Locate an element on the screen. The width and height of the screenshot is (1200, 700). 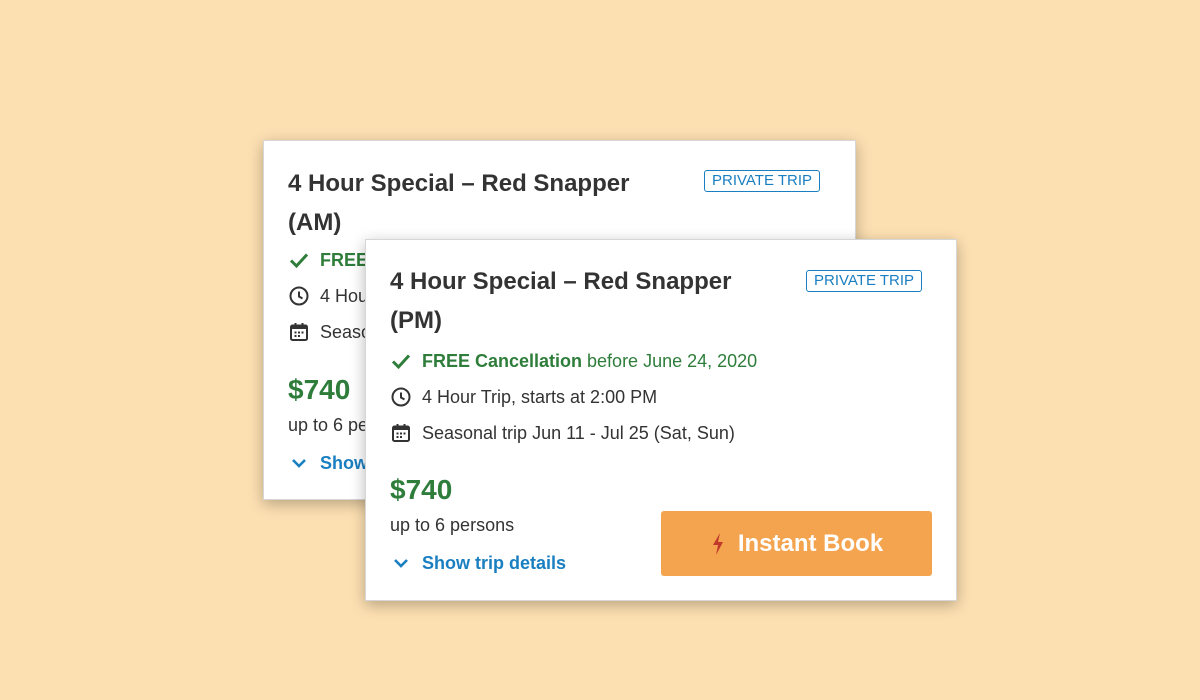
instant-book-label: Instant Book is located at coordinates (810, 543).